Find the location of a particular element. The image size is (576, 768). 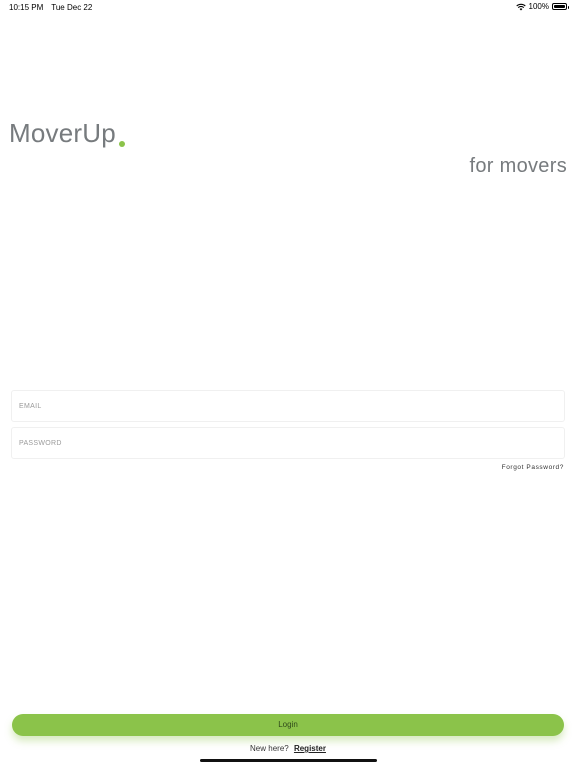

battery-percent: 100% is located at coordinates (538, 6).